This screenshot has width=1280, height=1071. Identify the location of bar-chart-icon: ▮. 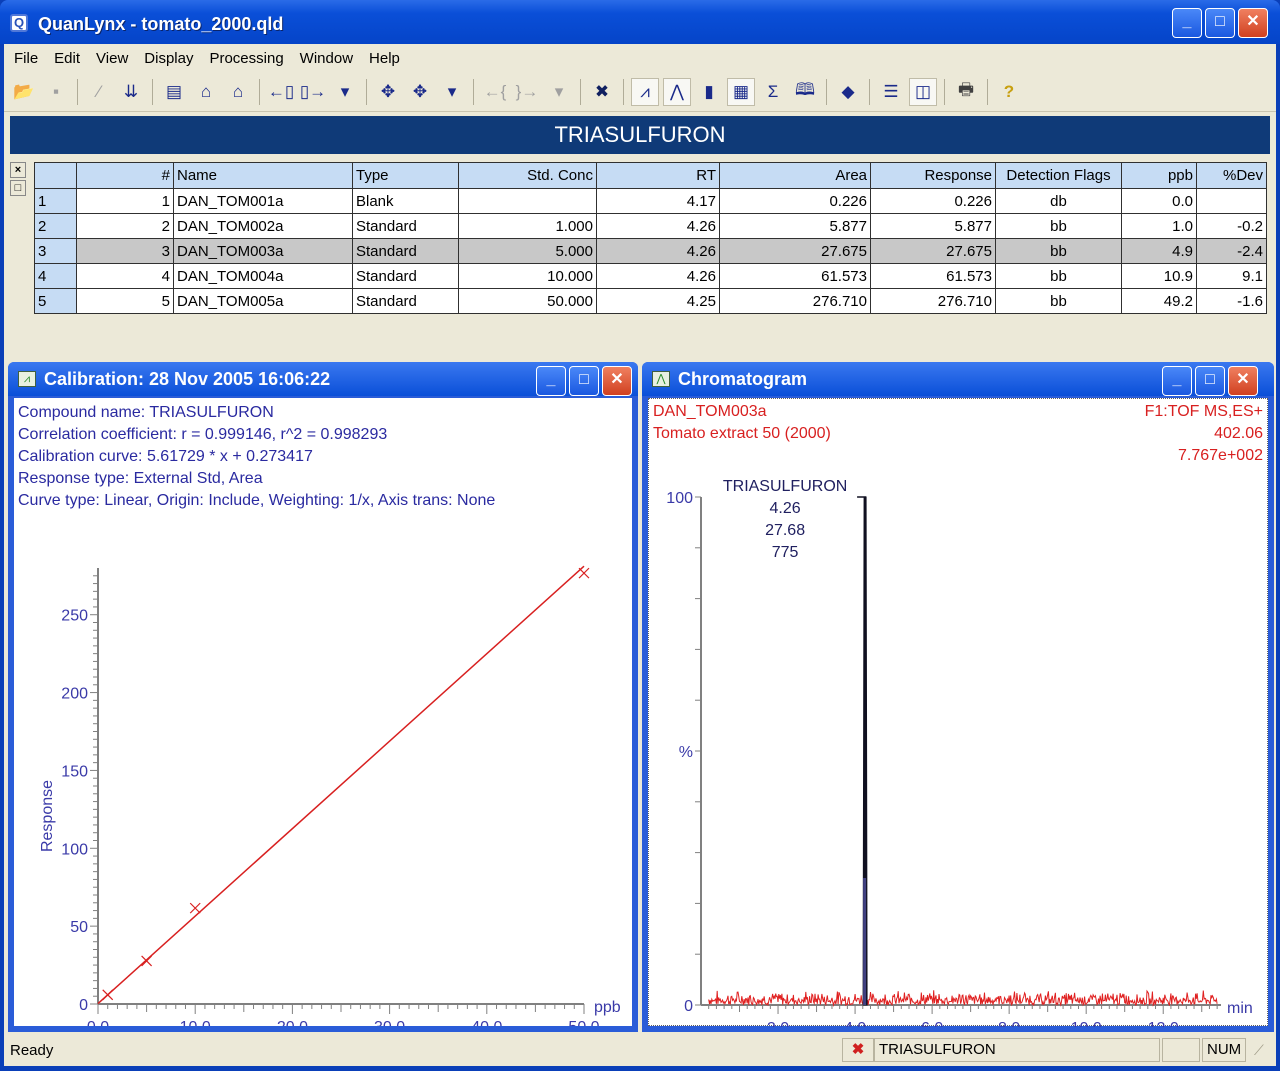
(709, 92).